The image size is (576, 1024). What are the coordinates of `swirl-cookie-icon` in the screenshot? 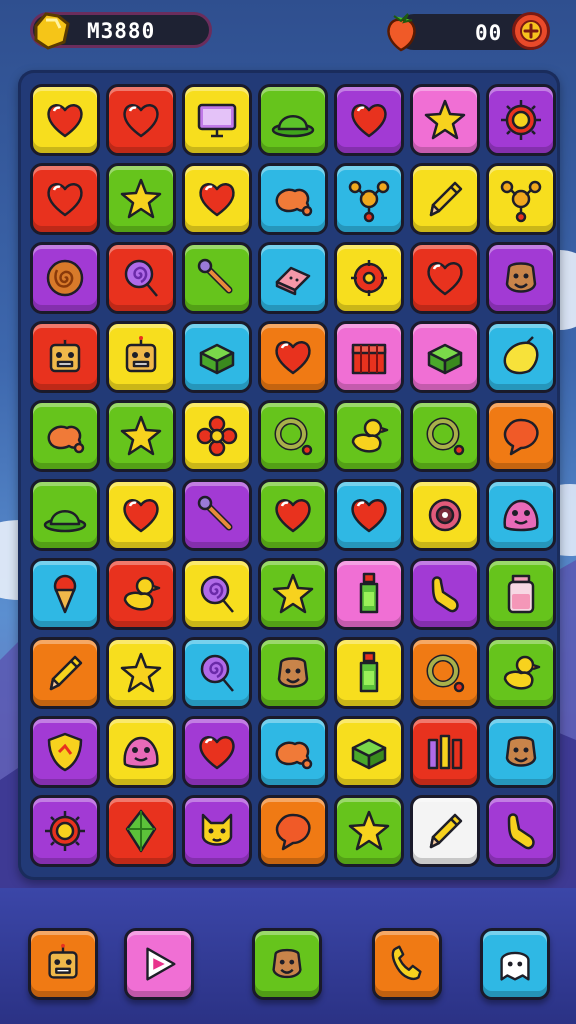 It's located at (65, 278).